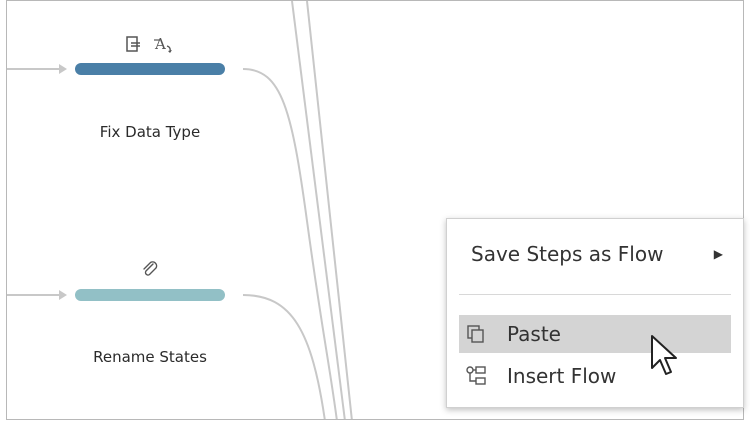  Describe the element at coordinates (534, 334) in the screenshot. I see `menu-item-label: Paste` at that location.